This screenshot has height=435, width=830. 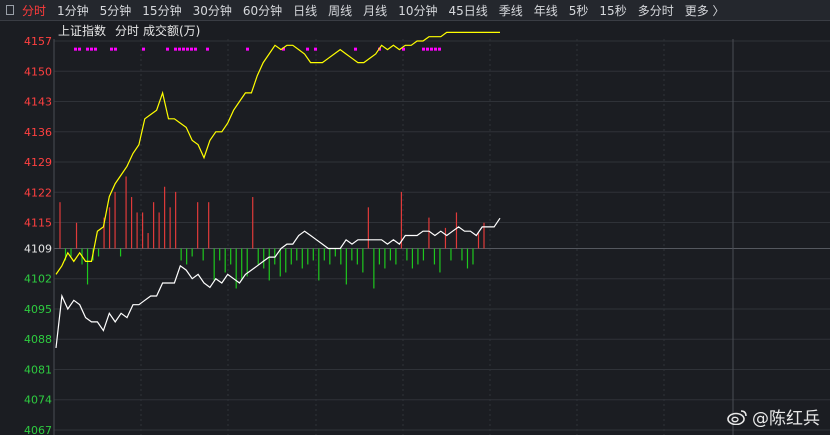 I want to click on y-tick-1: 4150, so click(x=38, y=71).